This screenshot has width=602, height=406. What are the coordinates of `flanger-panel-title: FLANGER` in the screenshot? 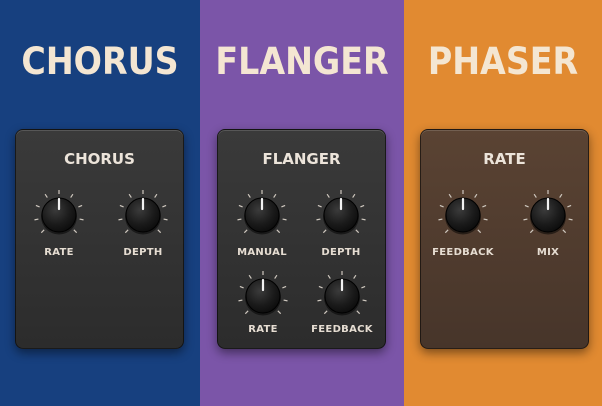 It's located at (301, 159).